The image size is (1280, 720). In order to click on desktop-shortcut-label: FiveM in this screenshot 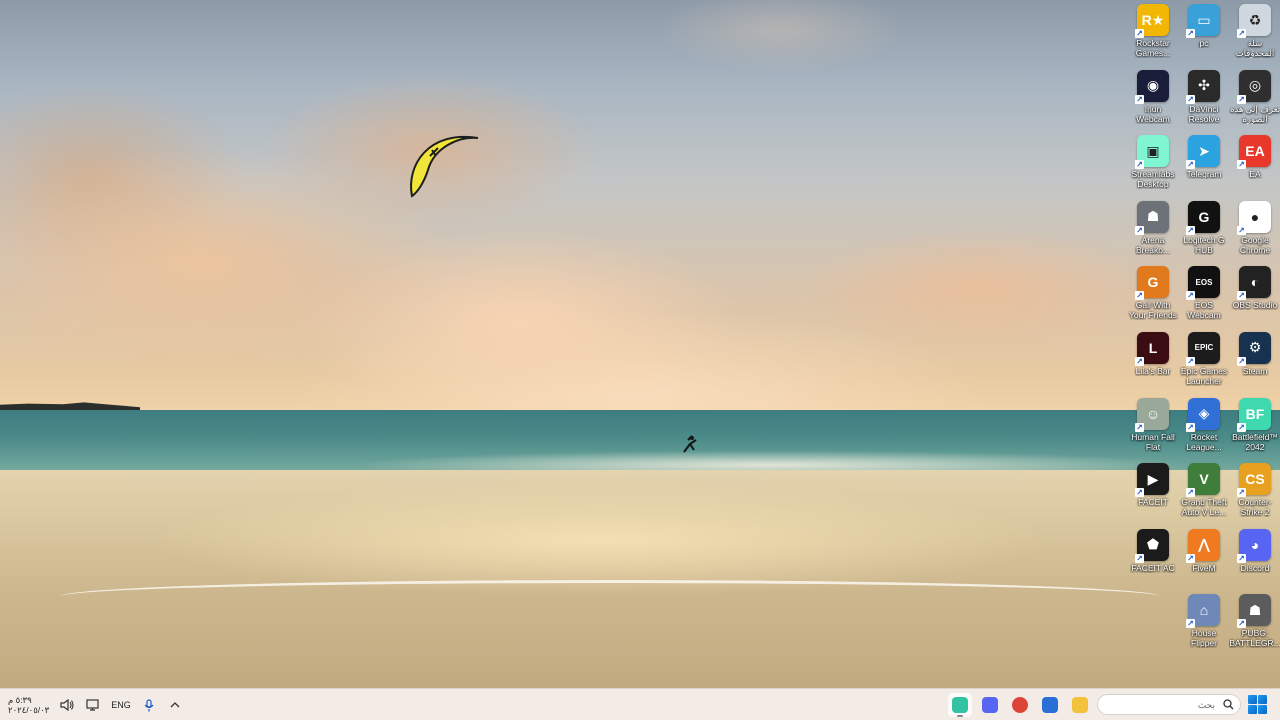, I will do `click(1204, 567)`.